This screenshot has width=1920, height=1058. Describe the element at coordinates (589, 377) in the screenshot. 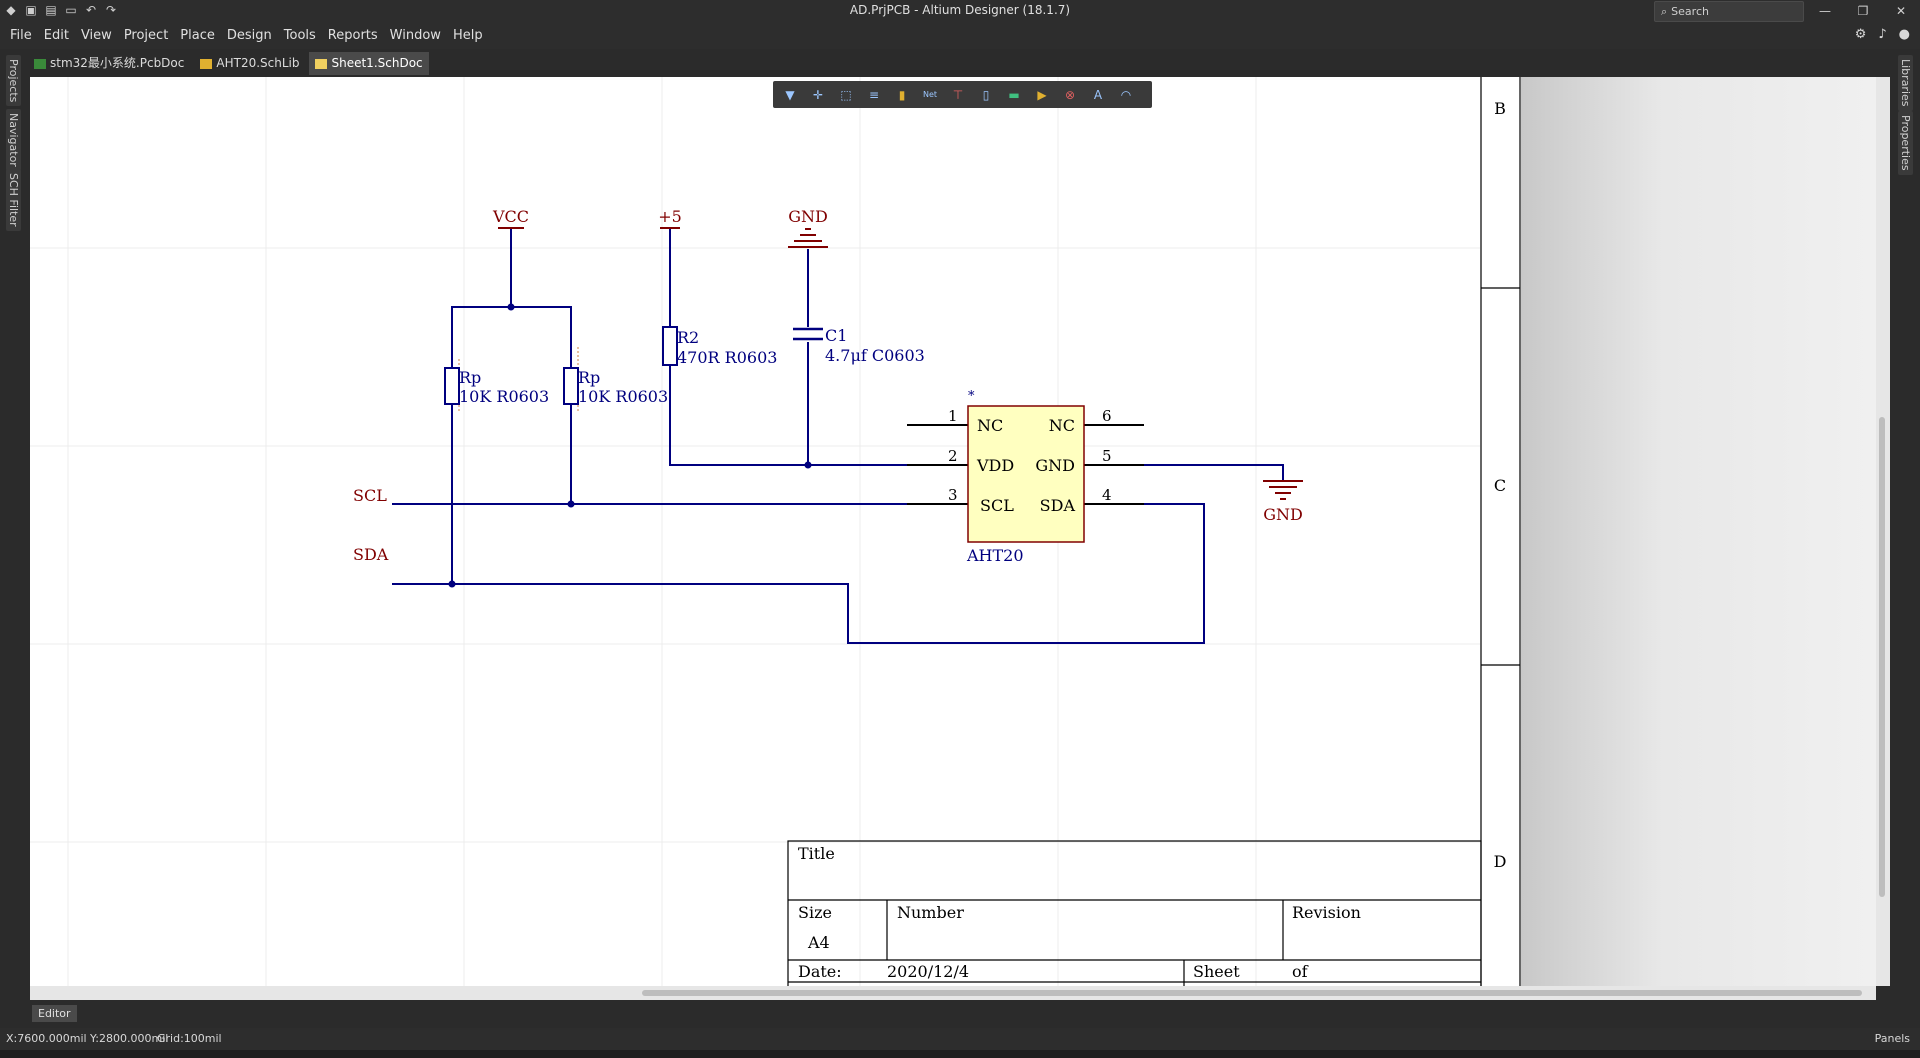

I see `rp2-designator: Rp` at that location.